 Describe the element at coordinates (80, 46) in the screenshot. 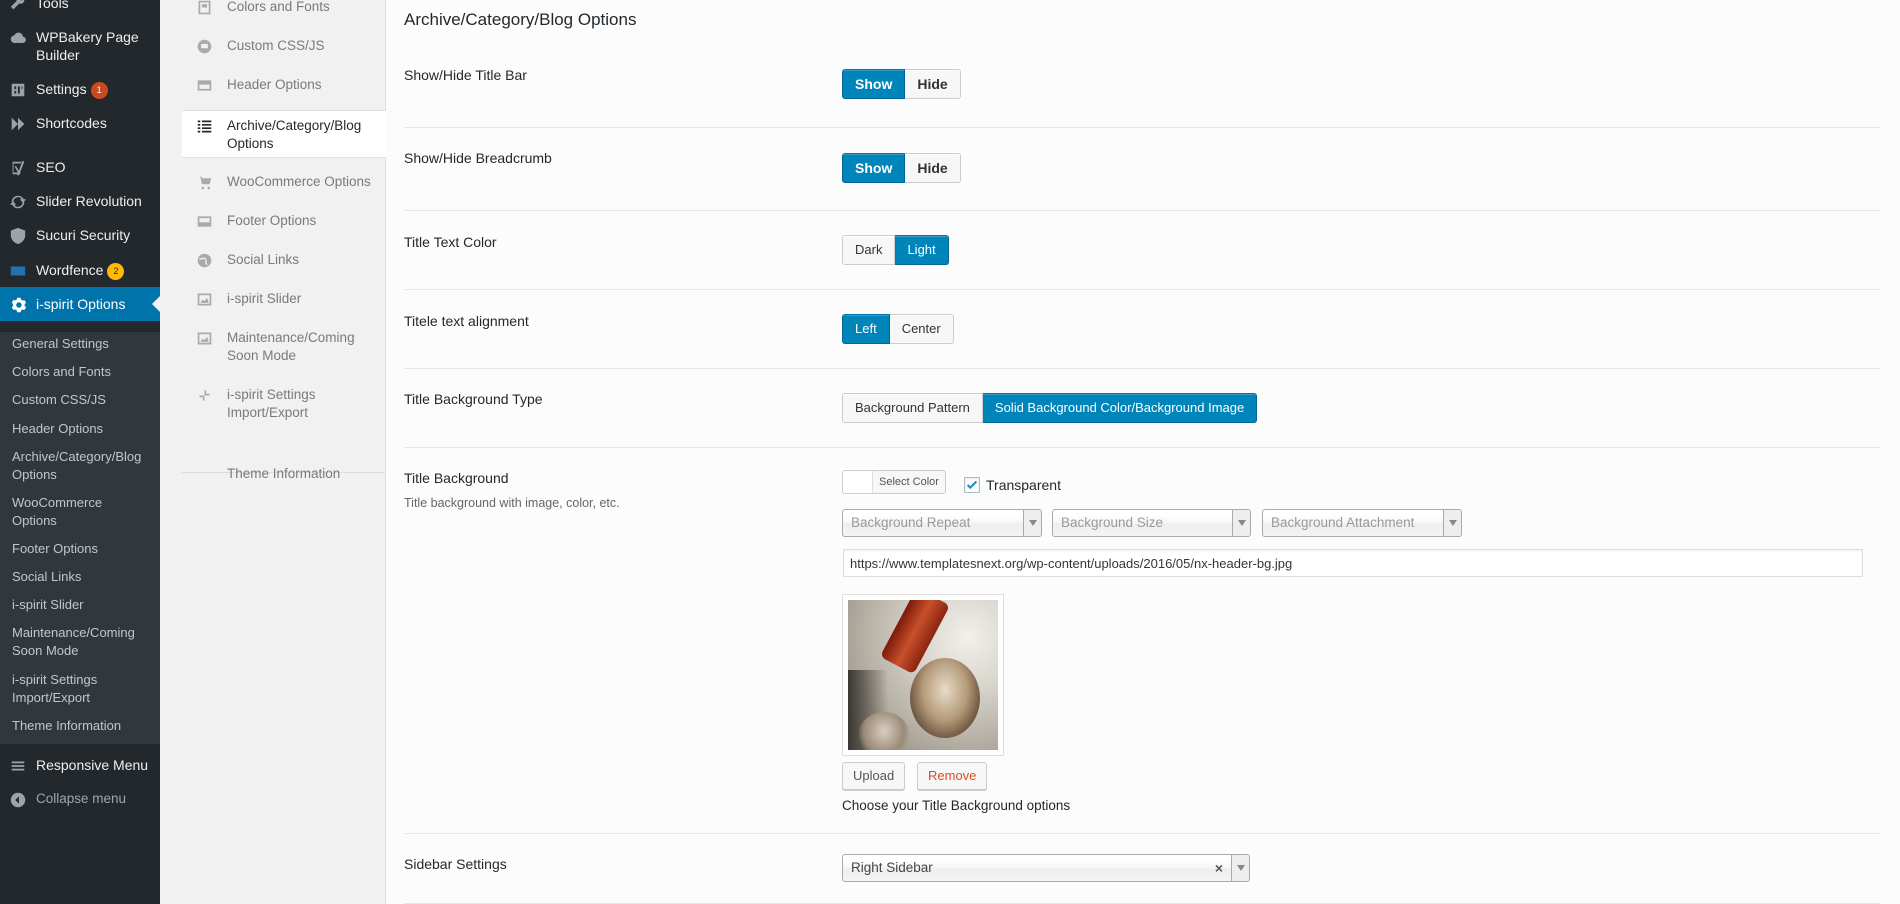

I see `menu-item-wpbakery: WPBakery Page Builder` at that location.